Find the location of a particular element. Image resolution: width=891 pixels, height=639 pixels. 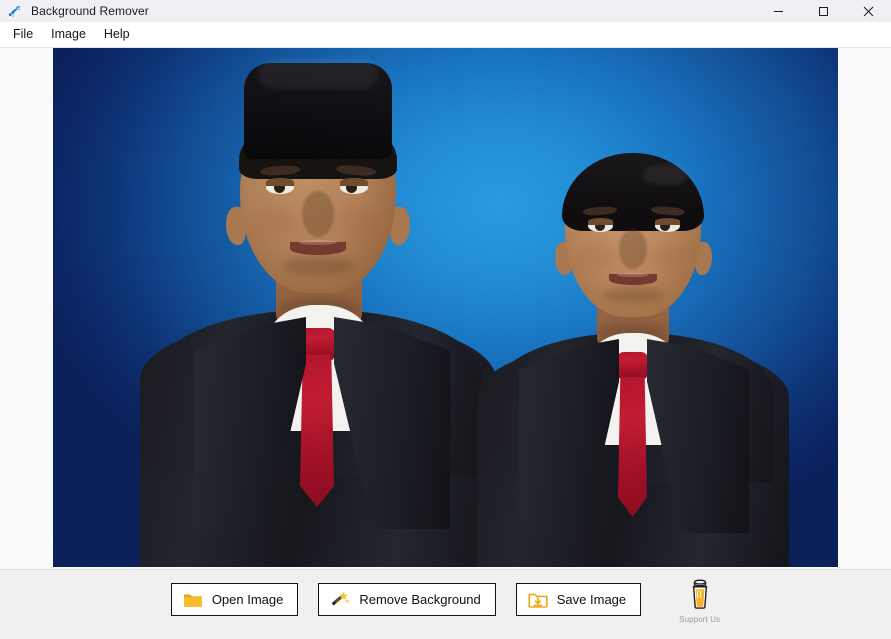

lip-highlight-right is located at coordinates (633, 275).